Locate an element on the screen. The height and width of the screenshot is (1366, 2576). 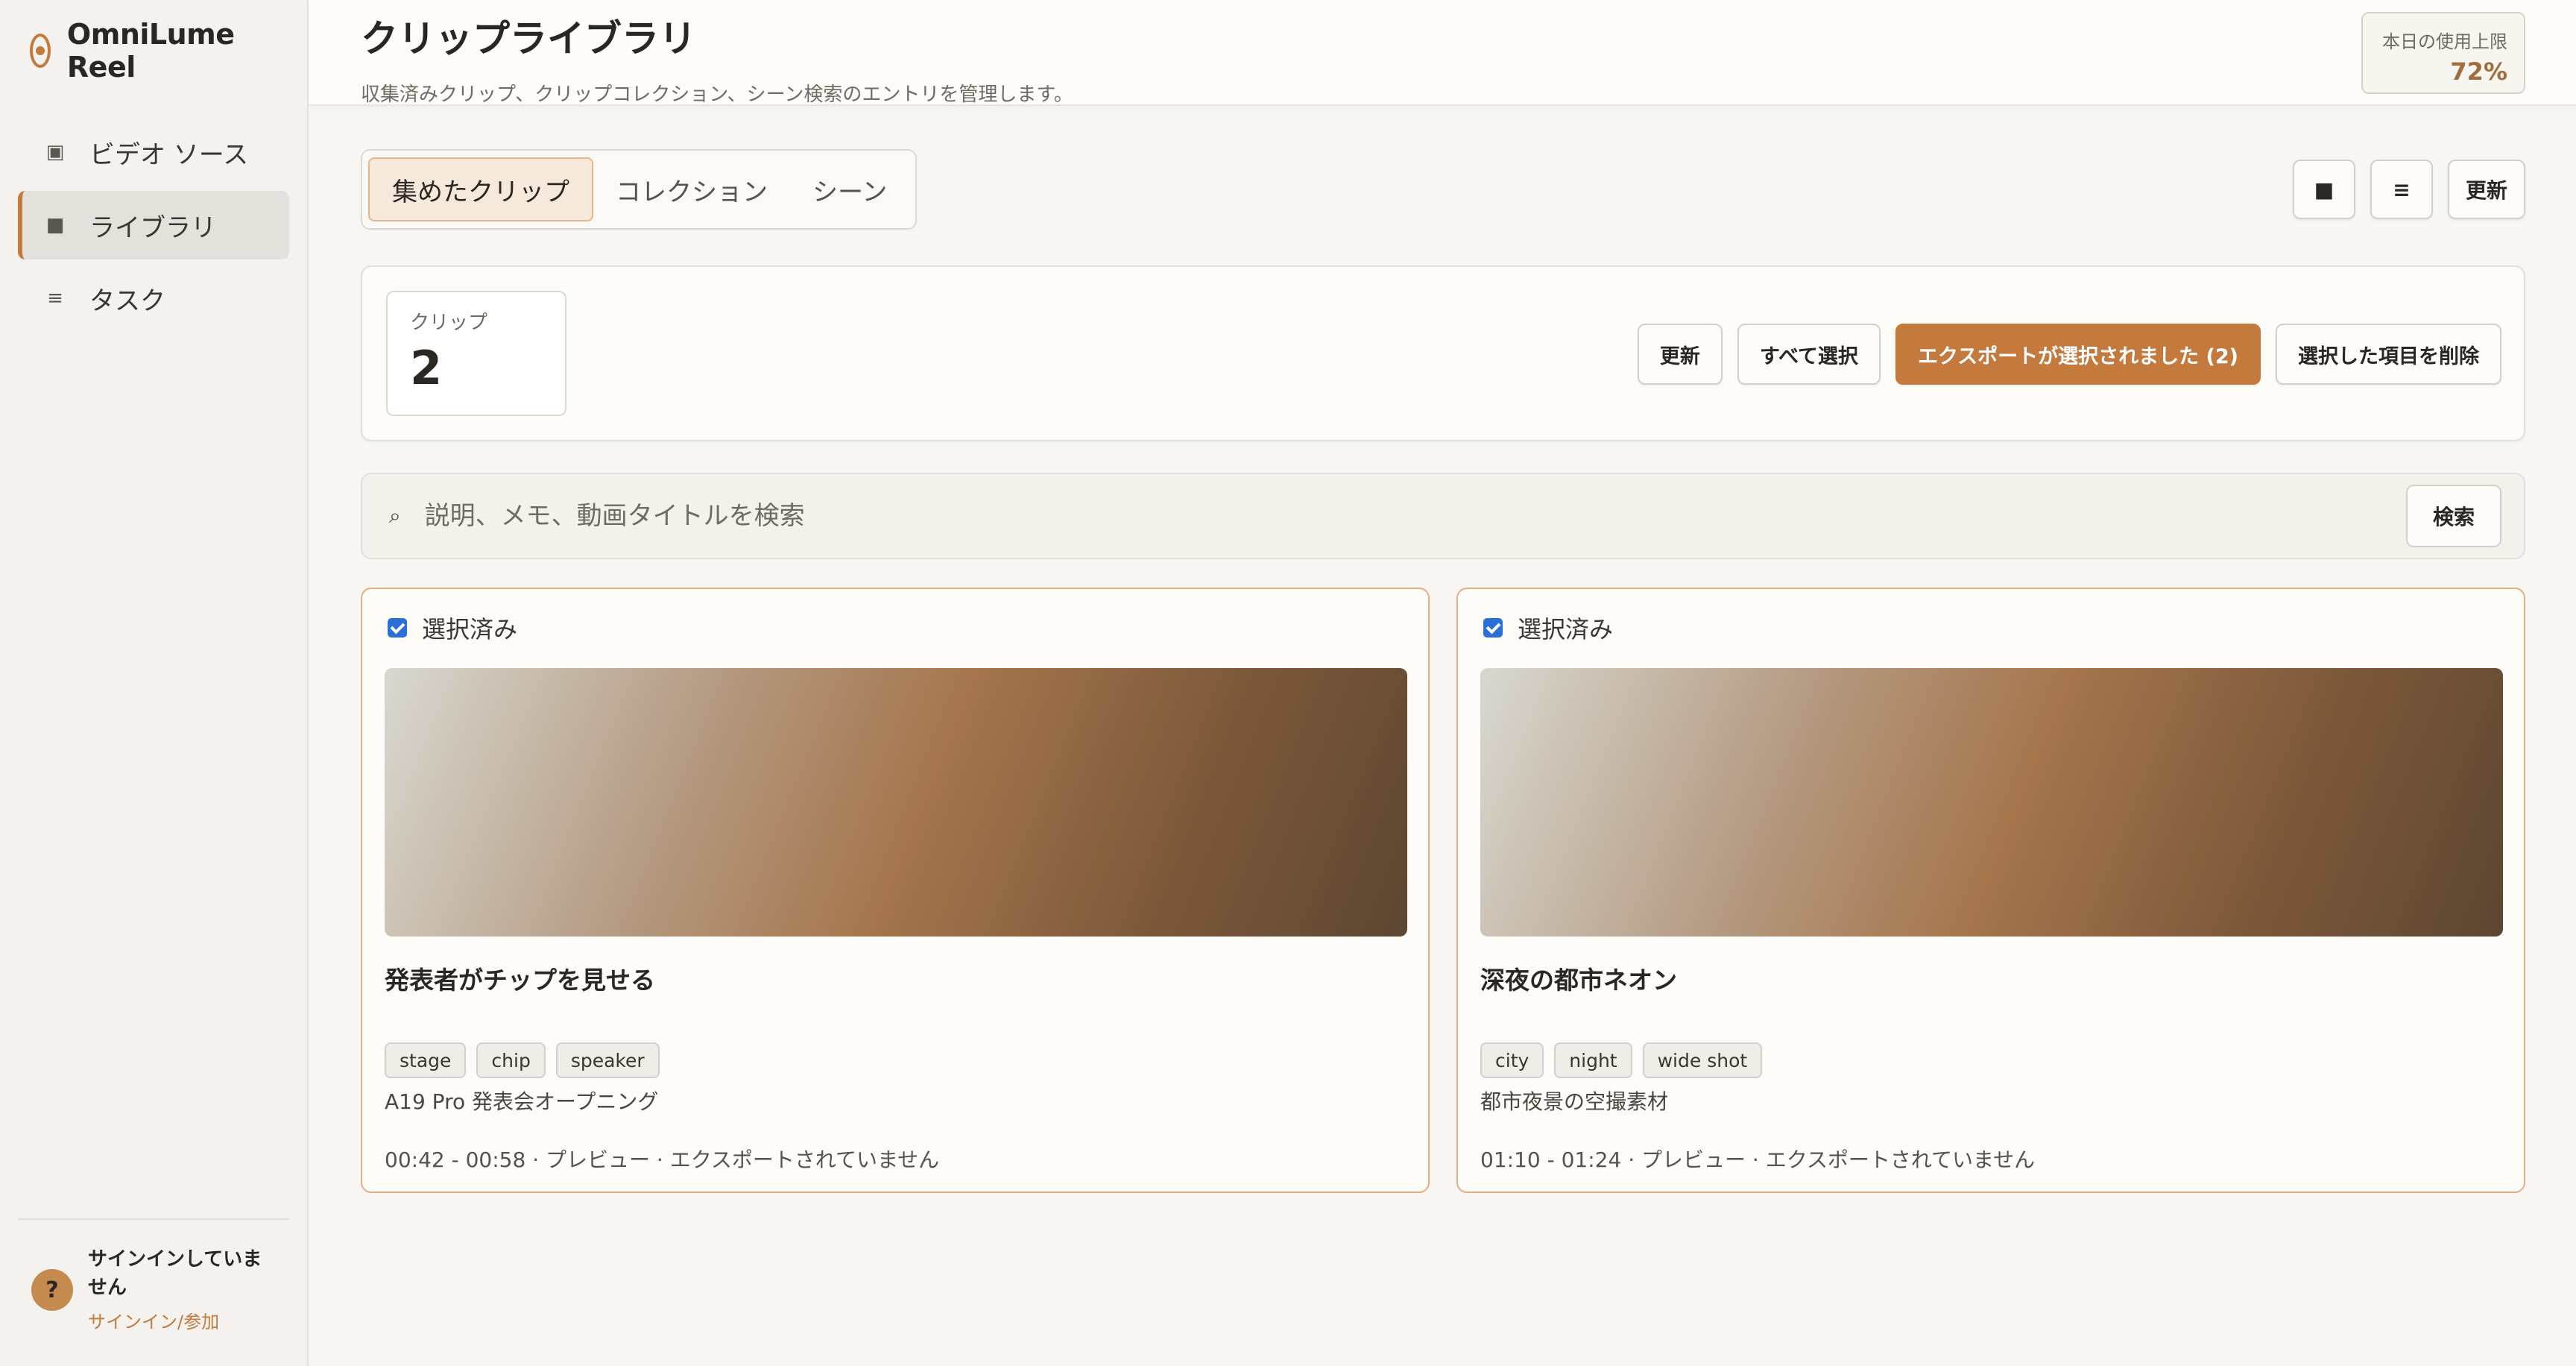
clip-title: 深夜の都市ネオン is located at coordinates (1579, 980).